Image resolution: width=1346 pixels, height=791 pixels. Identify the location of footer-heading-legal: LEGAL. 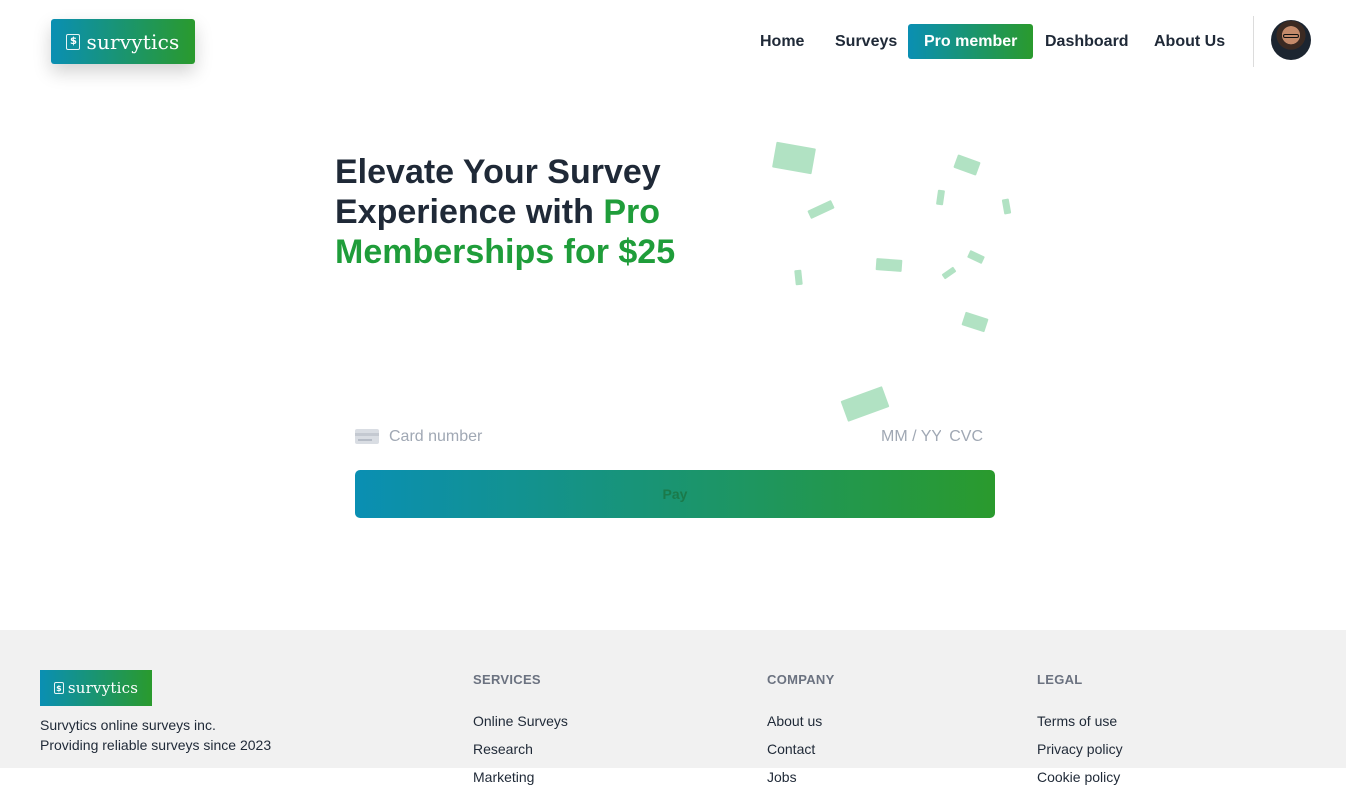
(1060, 679).